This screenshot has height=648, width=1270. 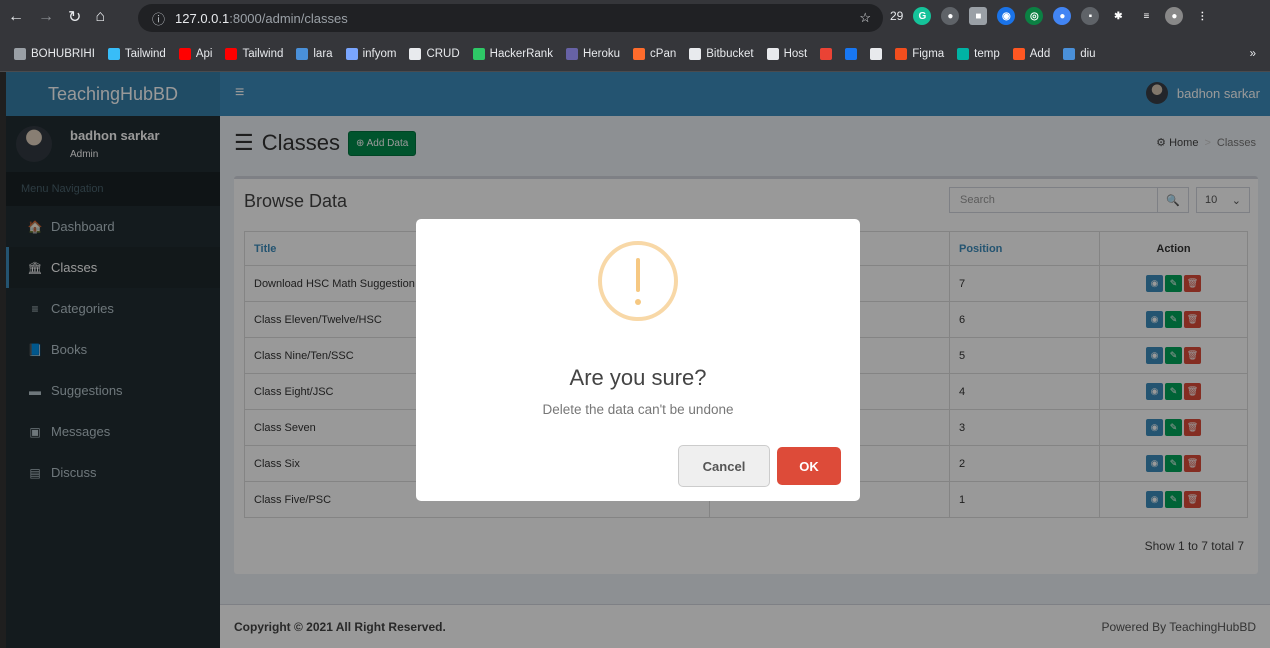 I want to click on bookmark-item: HackerRank, so click(x=512, y=53).